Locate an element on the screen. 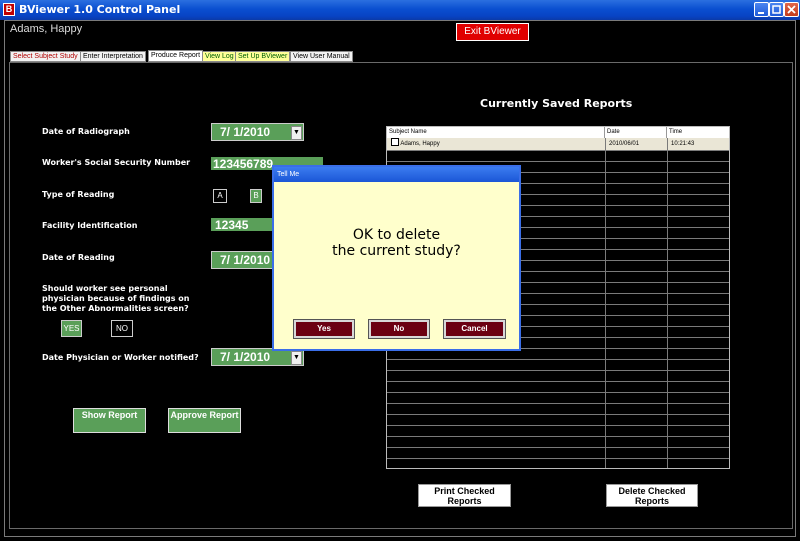 The height and width of the screenshot is (541, 800). date-radiograph-value: 7/ 1/2010 is located at coordinates (245, 132).